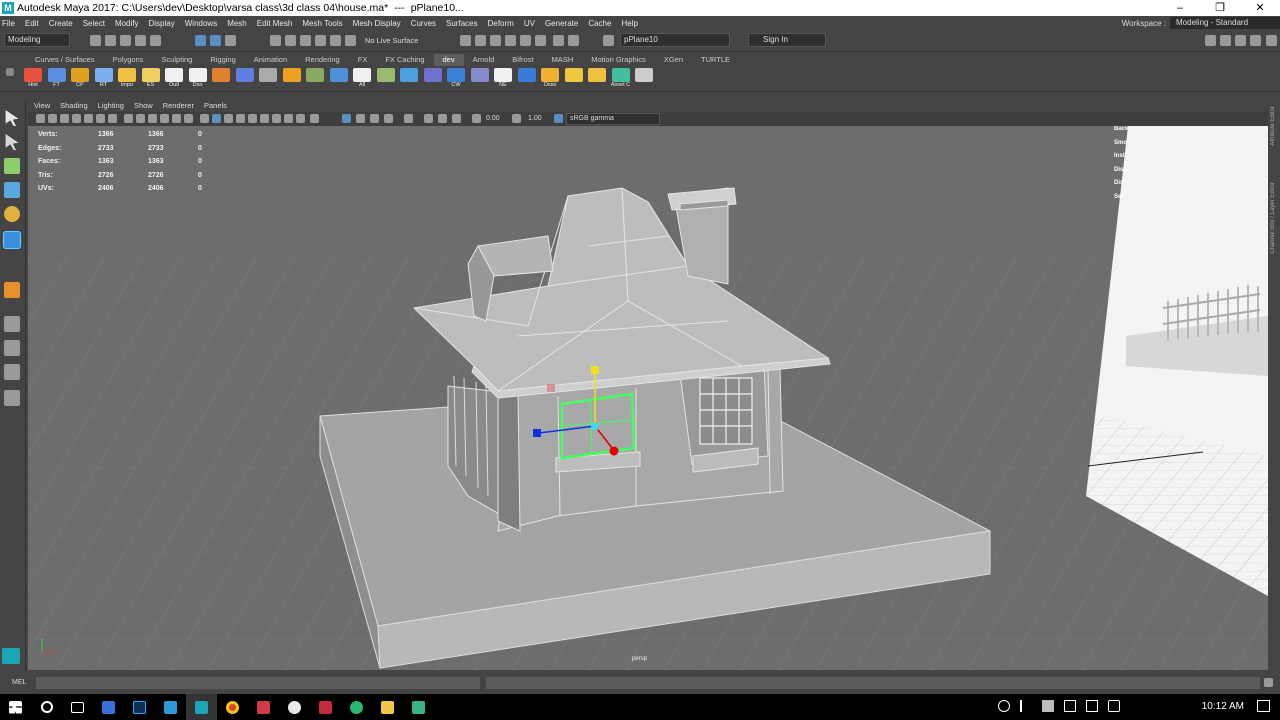 This screenshot has height=720, width=1280. Describe the element at coordinates (77, 707) in the screenshot. I see `task-view-icon` at that location.